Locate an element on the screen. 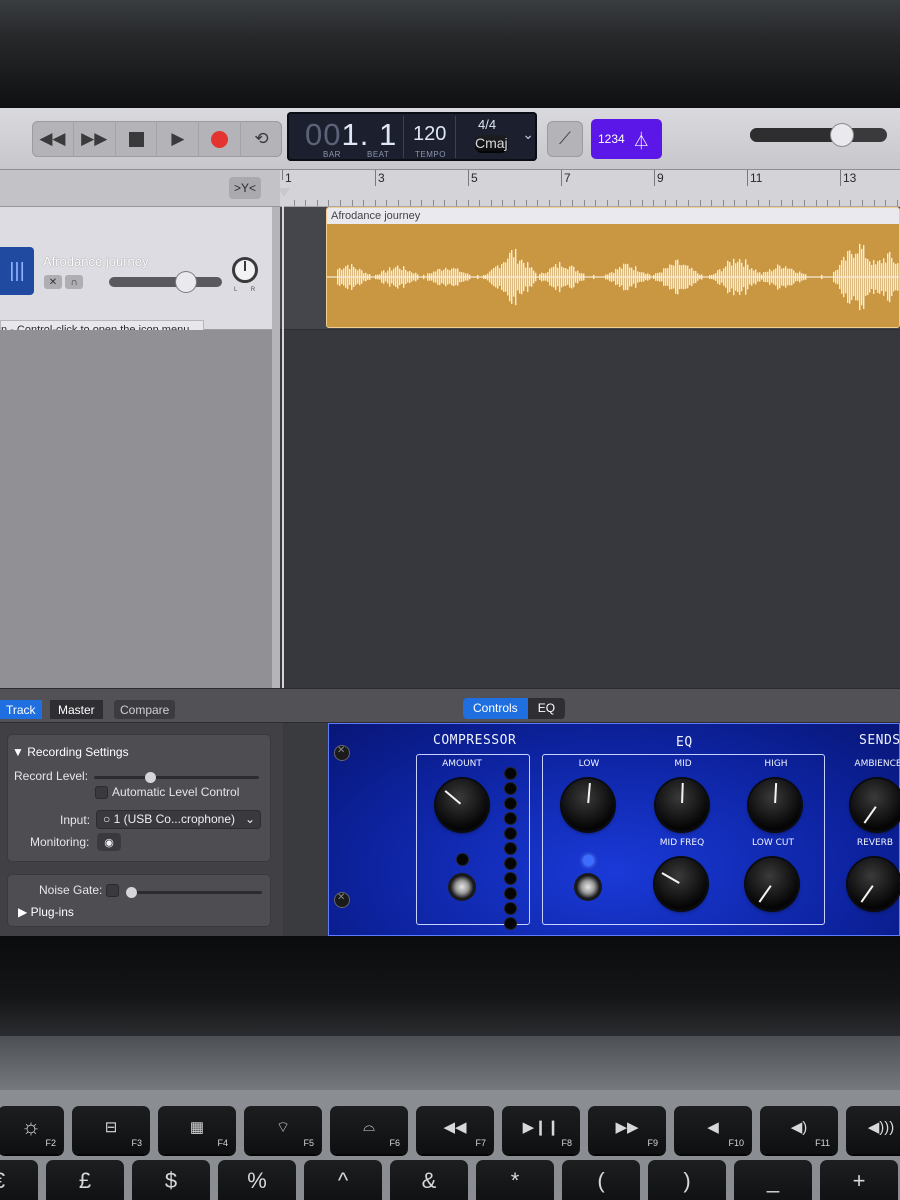  rewind-button: ◀◀ is located at coordinates (53, 139).